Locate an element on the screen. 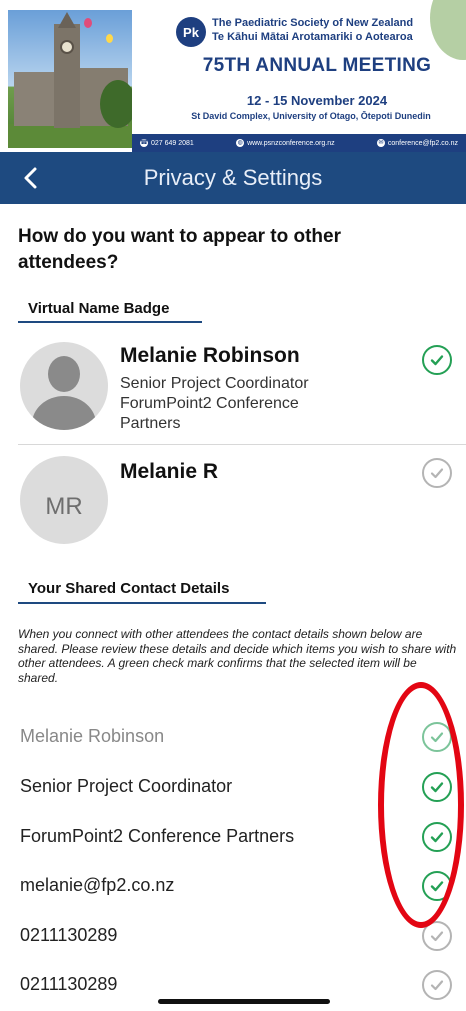  back-chevron-icon is located at coordinates (32, 178).